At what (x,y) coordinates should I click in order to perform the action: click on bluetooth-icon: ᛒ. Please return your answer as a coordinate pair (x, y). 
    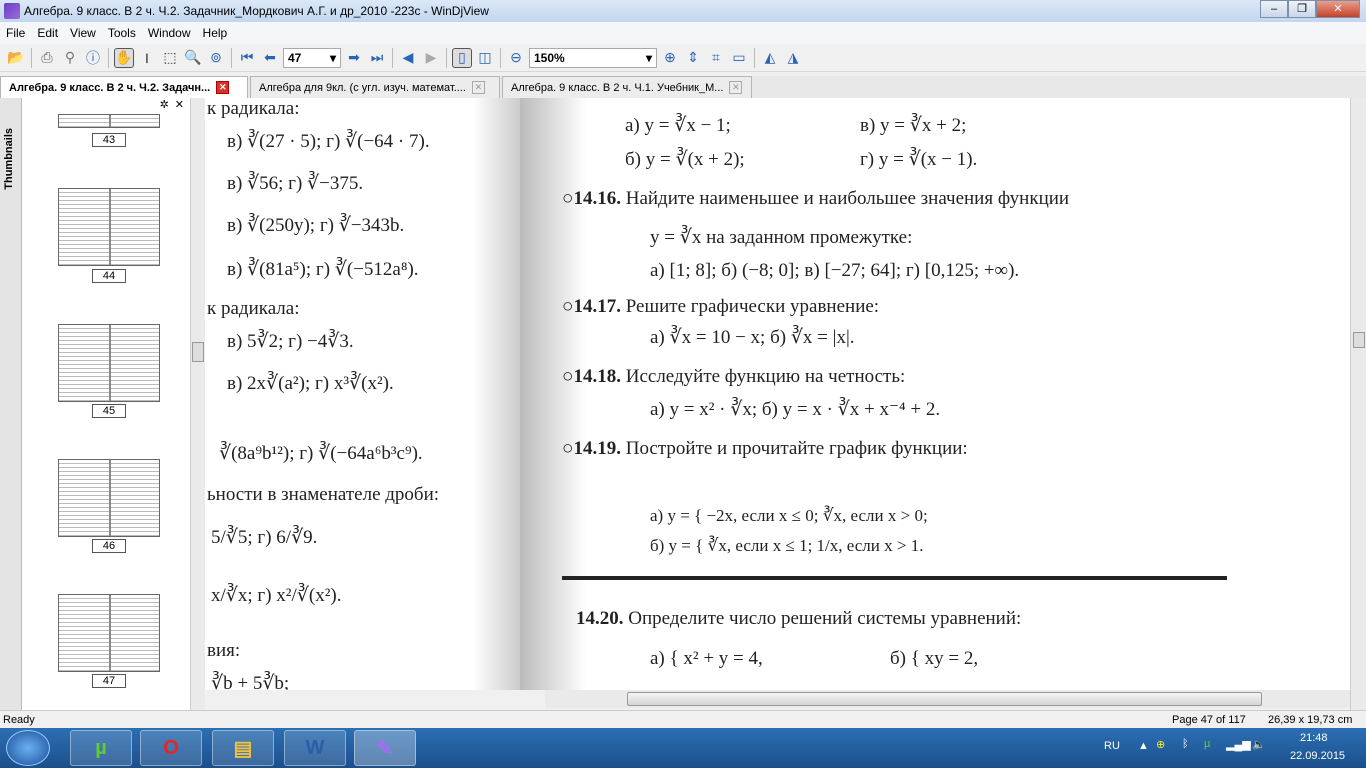
    Looking at the image, I should click on (1185, 744).